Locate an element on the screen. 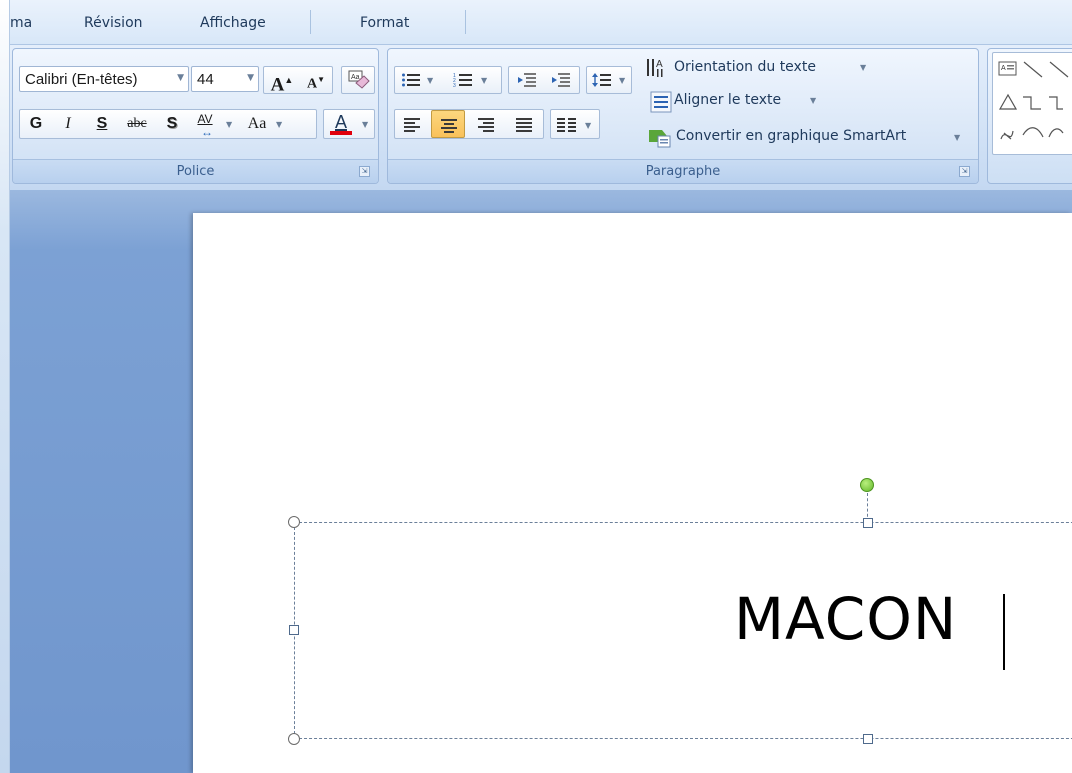 The width and height of the screenshot is (1072, 773). line-spacing-button: ▼ is located at coordinates (609, 80).